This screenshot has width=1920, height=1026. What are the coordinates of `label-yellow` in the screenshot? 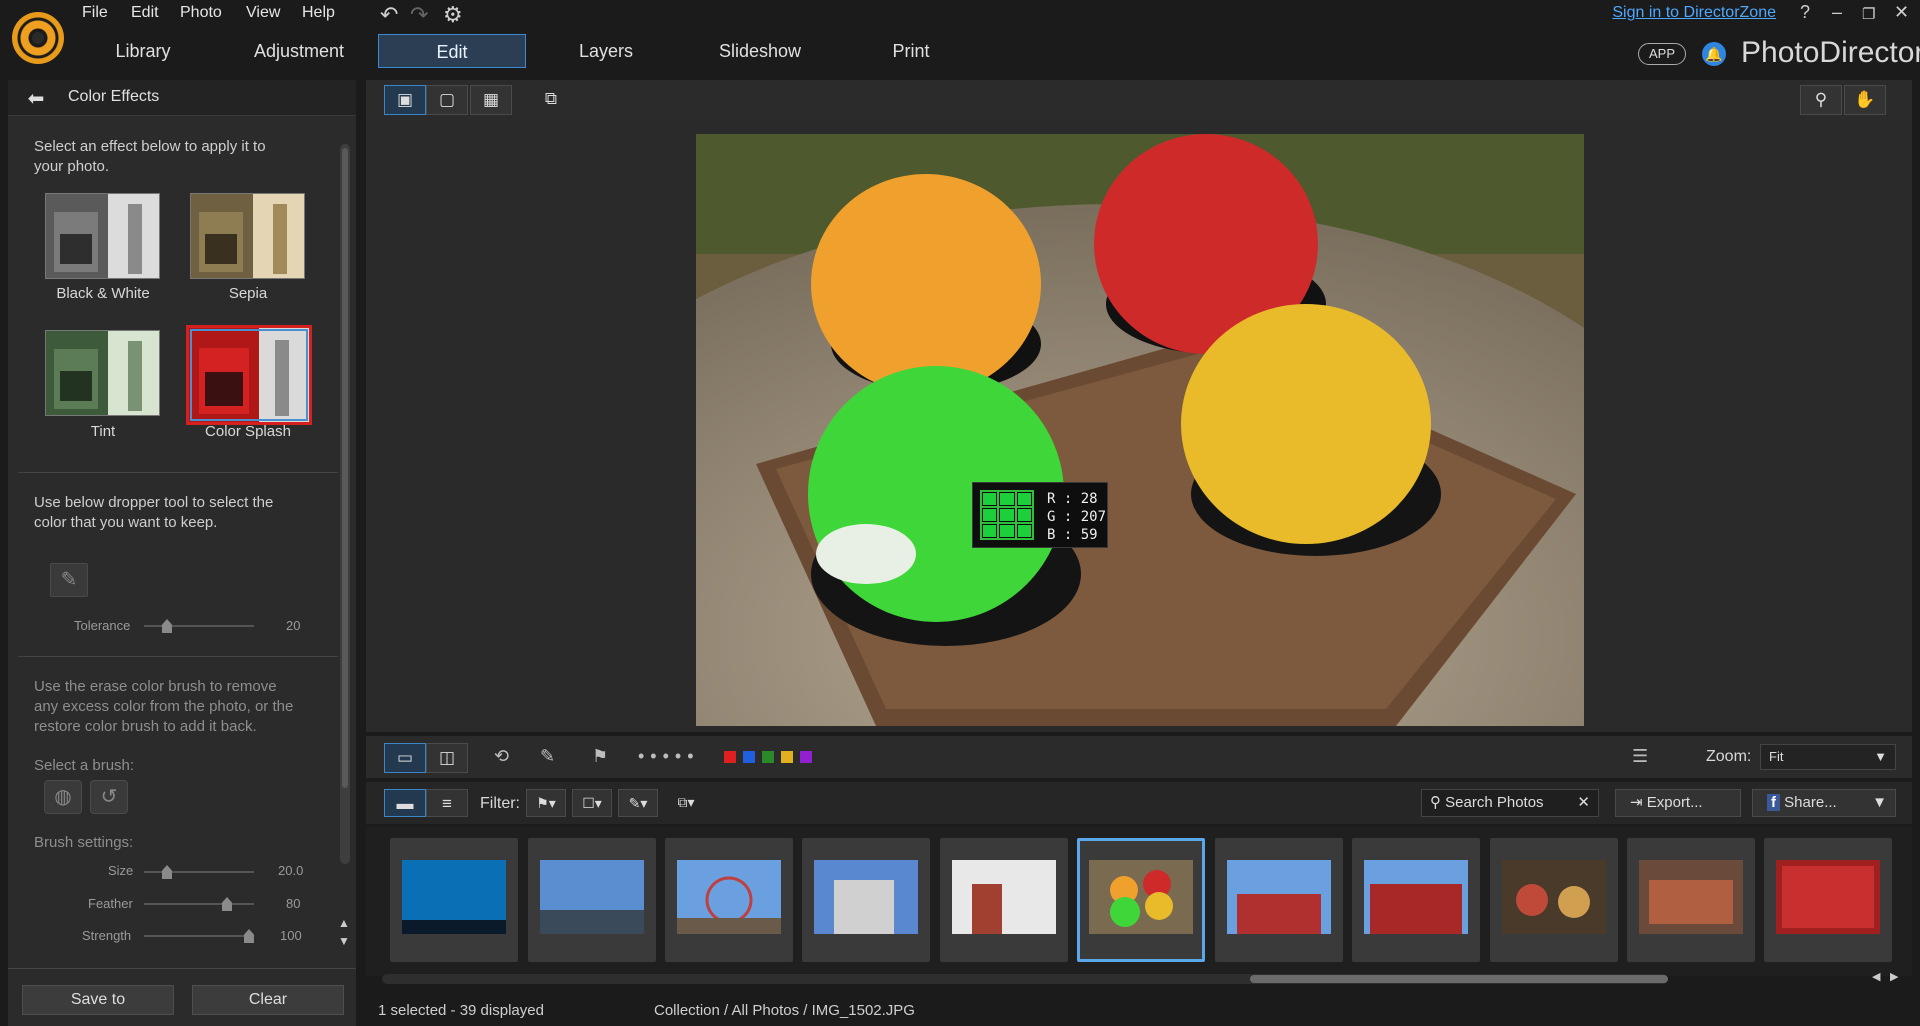 It's located at (787, 757).